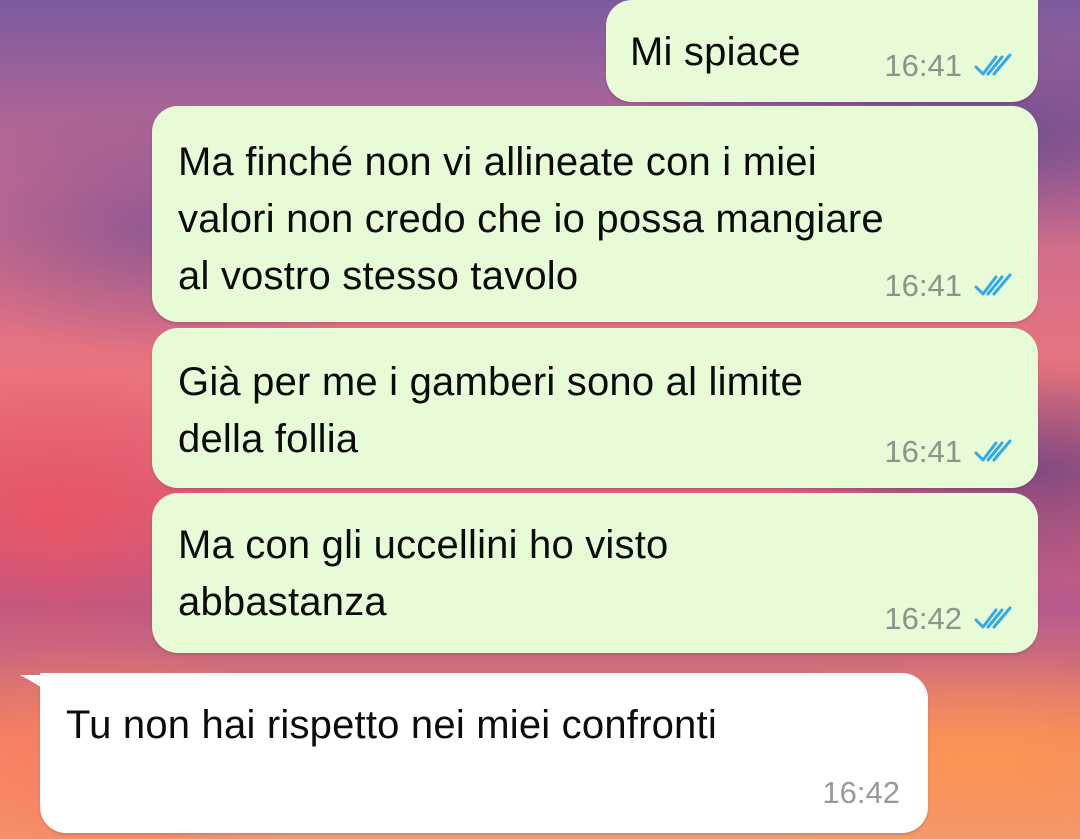  I want to click on outgoing-message: Mi spiace 16:41, so click(822, 51).